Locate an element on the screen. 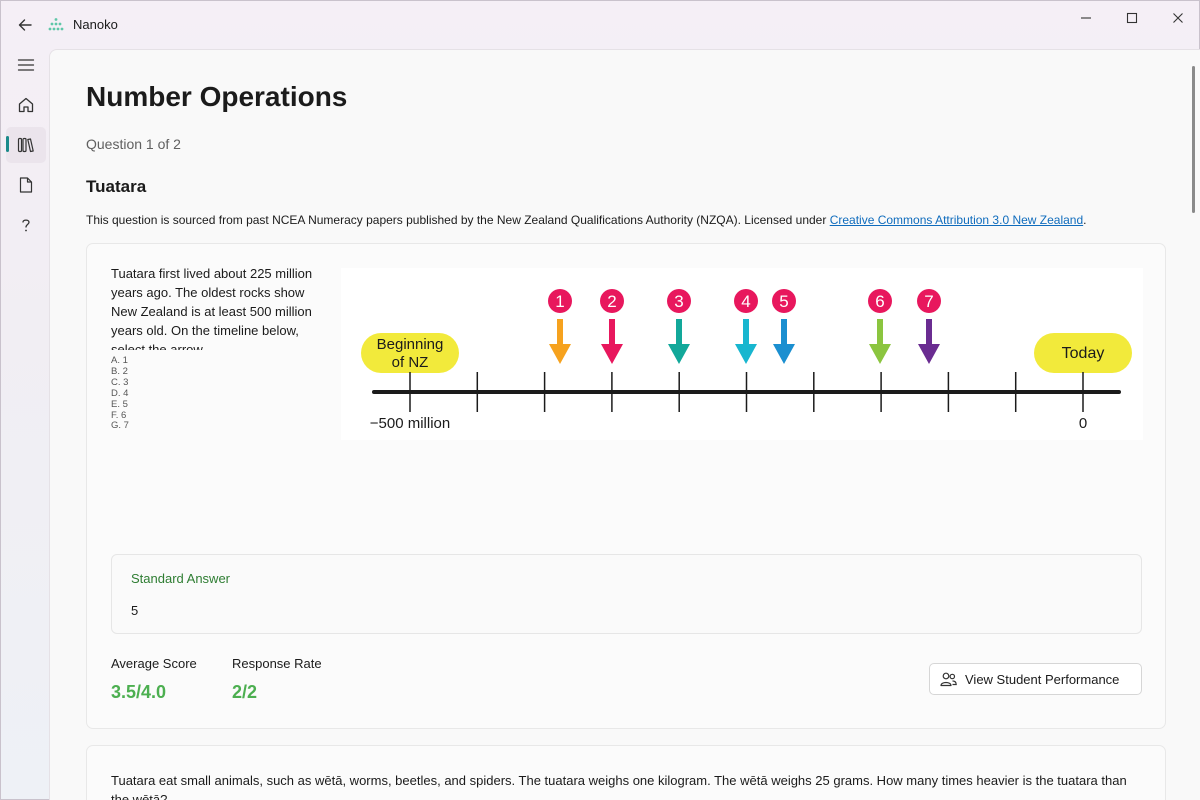 This screenshot has height=800, width=1200. sidebar-item-document is located at coordinates (26, 185).